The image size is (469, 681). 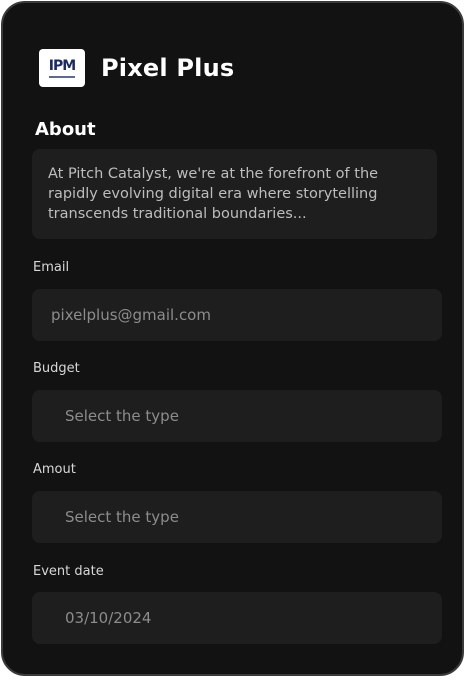 I want to click on email-label: Email, so click(x=51, y=267).